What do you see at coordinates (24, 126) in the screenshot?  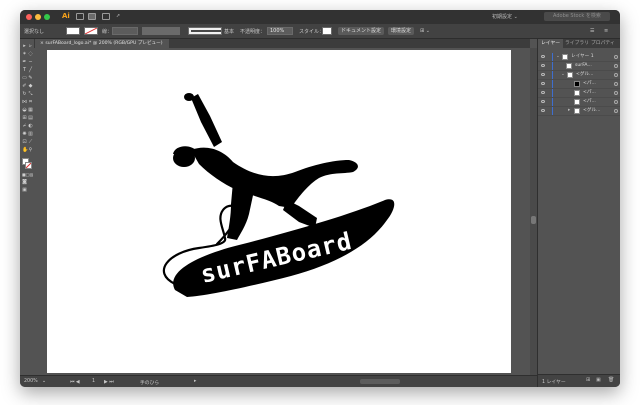 I see `eyedropper-icon: ⌿` at bounding box center [24, 126].